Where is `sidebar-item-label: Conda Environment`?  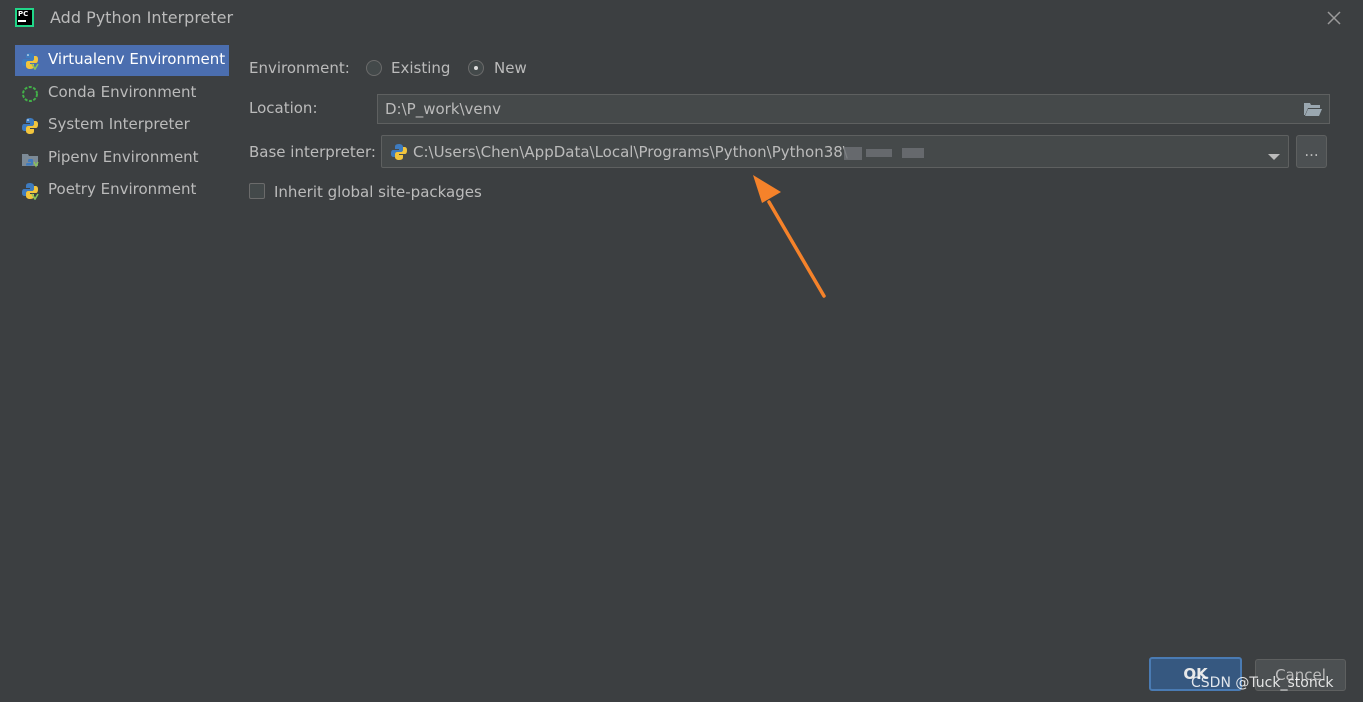
sidebar-item-label: Conda Environment is located at coordinates (122, 92).